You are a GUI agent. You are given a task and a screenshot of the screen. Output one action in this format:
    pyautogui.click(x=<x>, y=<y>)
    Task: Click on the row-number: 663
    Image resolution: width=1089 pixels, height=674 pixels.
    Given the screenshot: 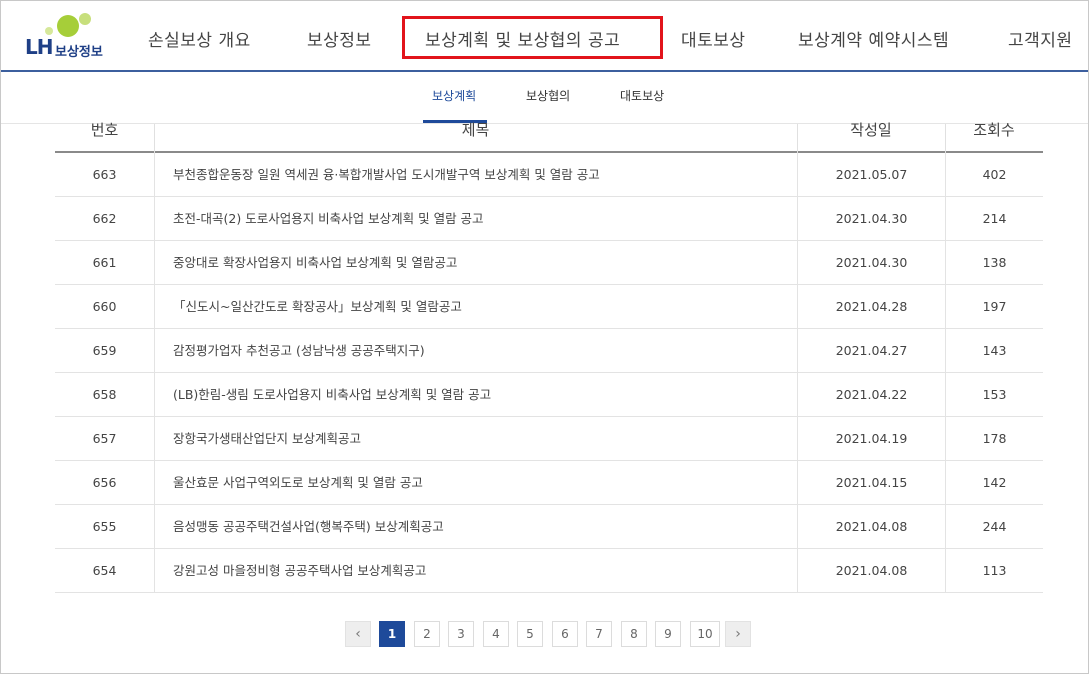 What is the action you would take?
    pyautogui.click(x=104, y=174)
    